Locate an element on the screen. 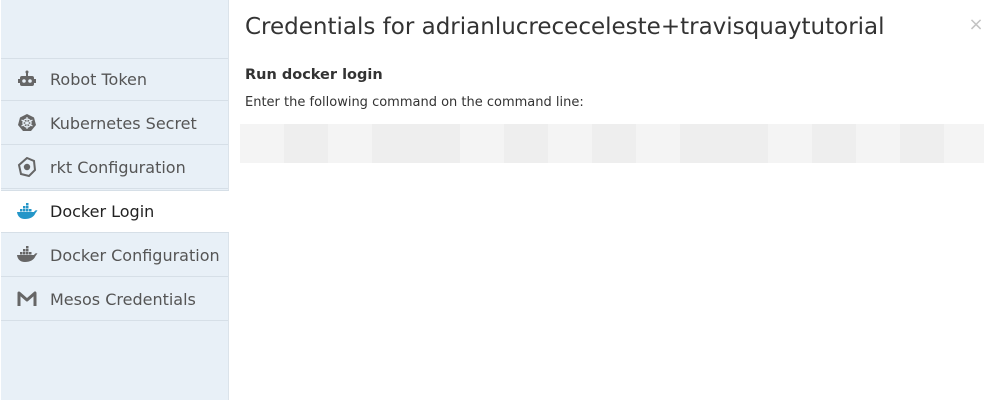 Image resolution: width=997 pixels, height=400 pixels. close-button: × is located at coordinates (976, 25).